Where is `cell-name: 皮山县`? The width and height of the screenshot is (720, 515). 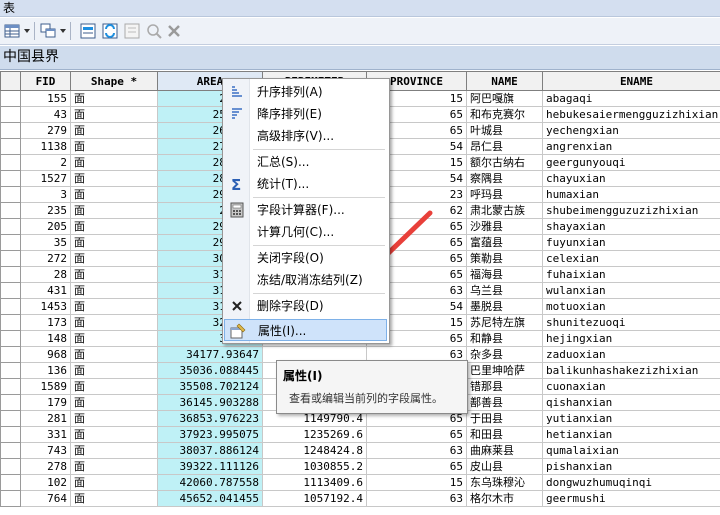 cell-name: 皮山县 is located at coordinates (504, 466).